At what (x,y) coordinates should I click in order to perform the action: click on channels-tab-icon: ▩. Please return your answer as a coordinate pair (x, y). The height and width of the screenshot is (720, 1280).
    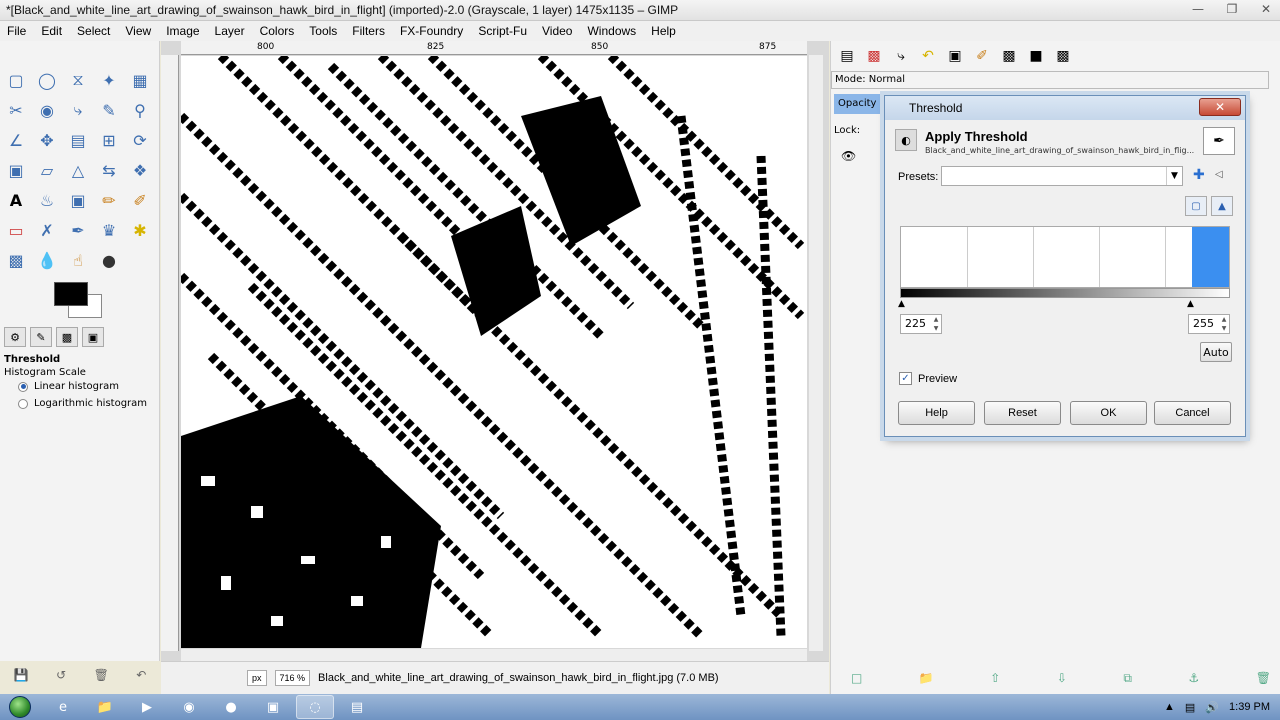
    Looking at the image, I should click on (874, 56).